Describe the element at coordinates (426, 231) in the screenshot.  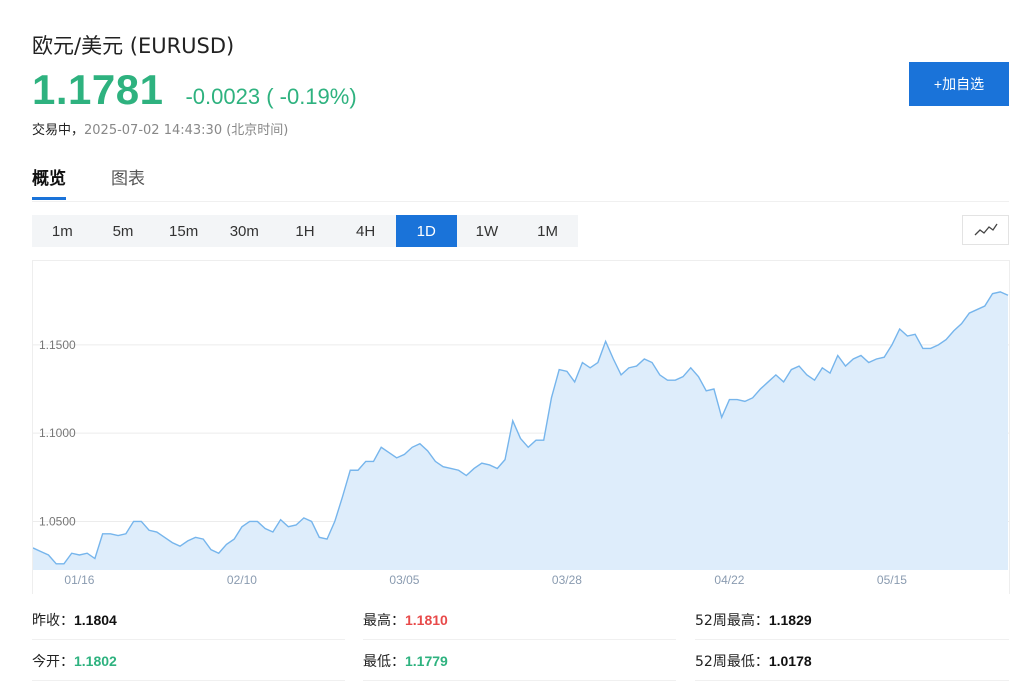
I see `period-1d: 1D` at that location.